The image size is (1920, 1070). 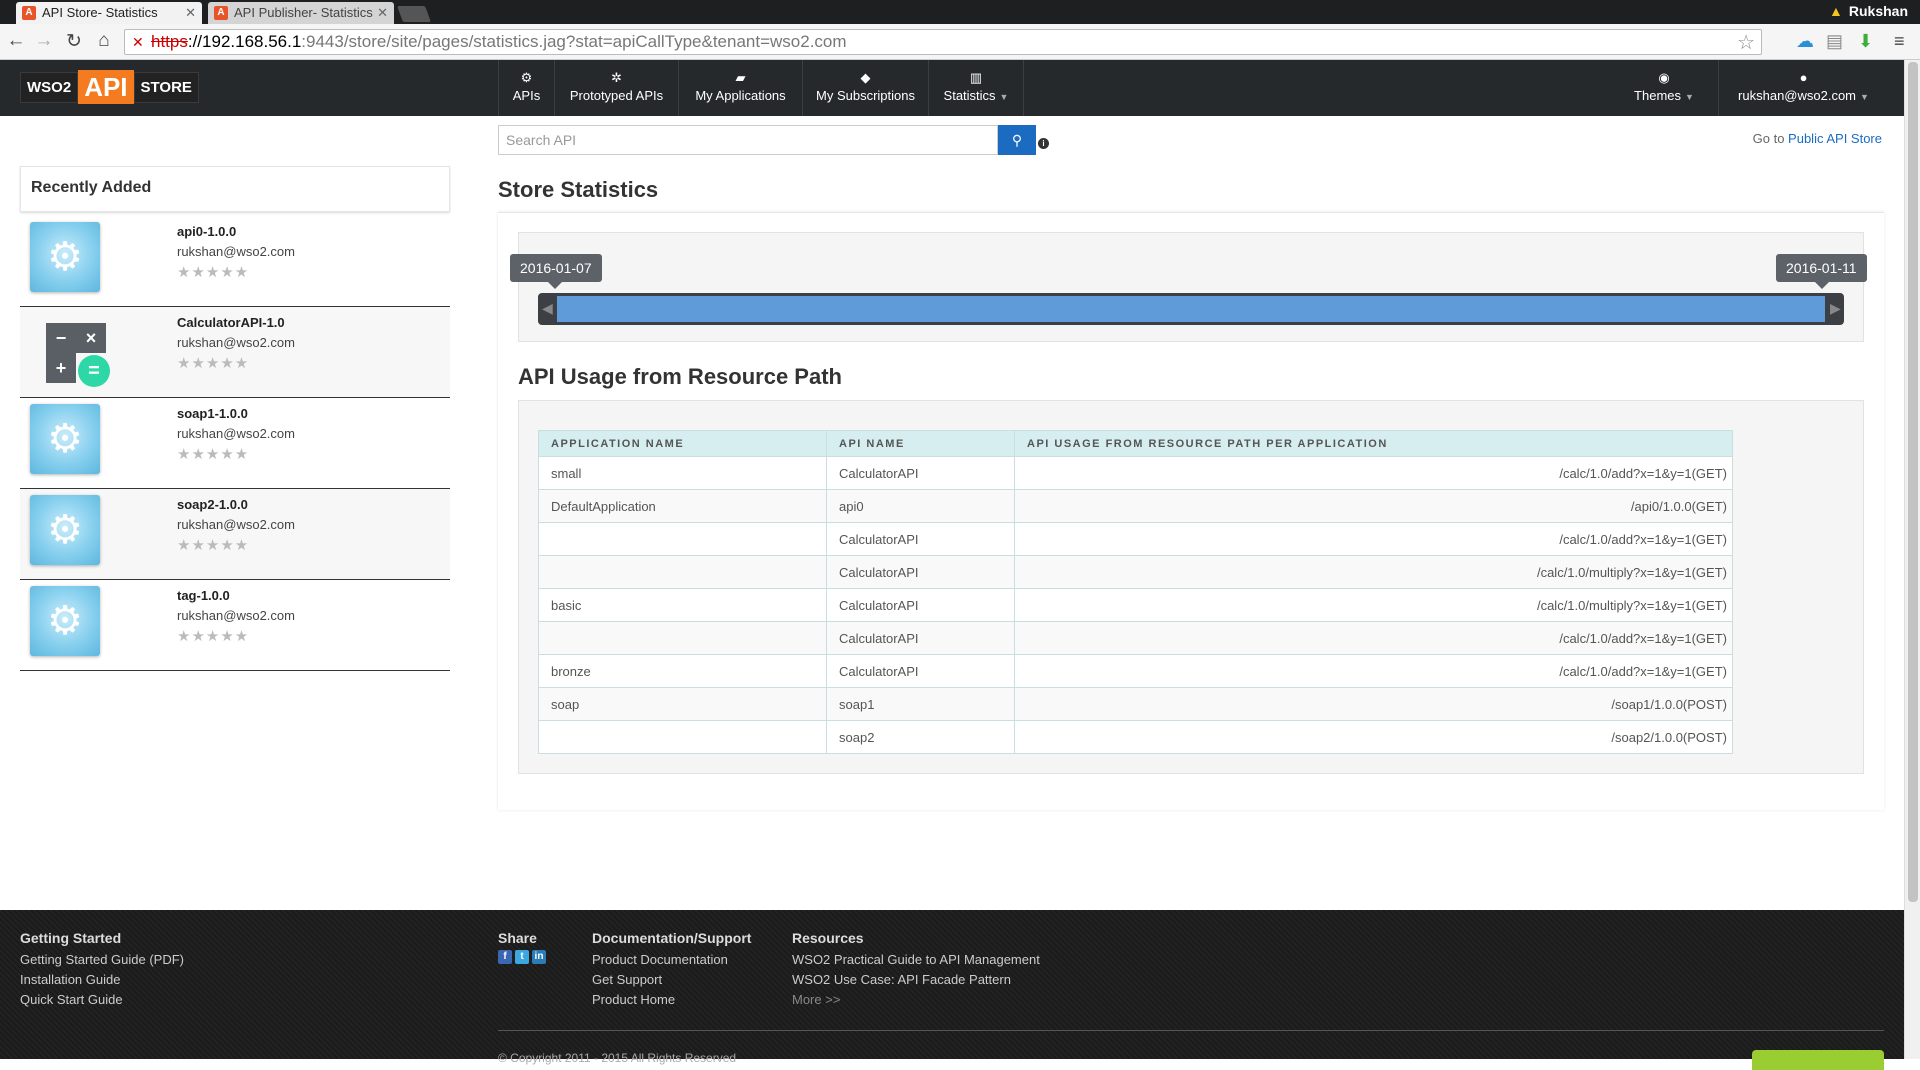 What do you see at coordinates (920, 737) in the screenshot?
I see `cell-api: soap2` at bounding box center [920, 737].